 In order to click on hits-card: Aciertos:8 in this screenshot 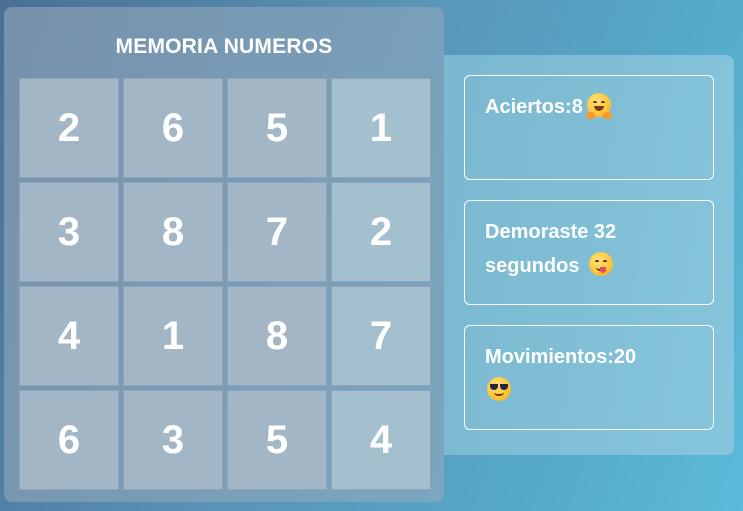, I will do `click(589, 127)`.